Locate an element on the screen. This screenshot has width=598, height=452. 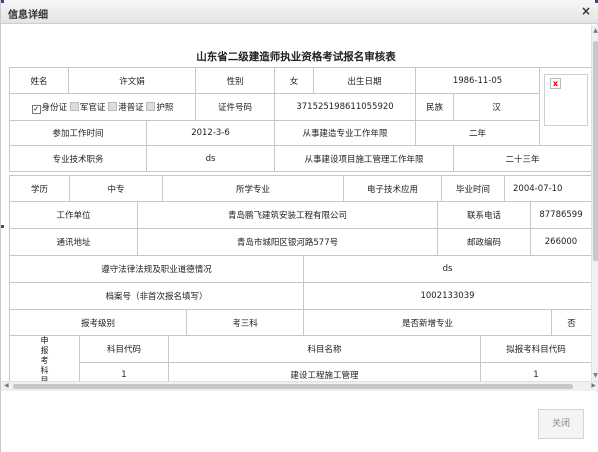
gender-label: 性别 is located at coordinates (235, 80).